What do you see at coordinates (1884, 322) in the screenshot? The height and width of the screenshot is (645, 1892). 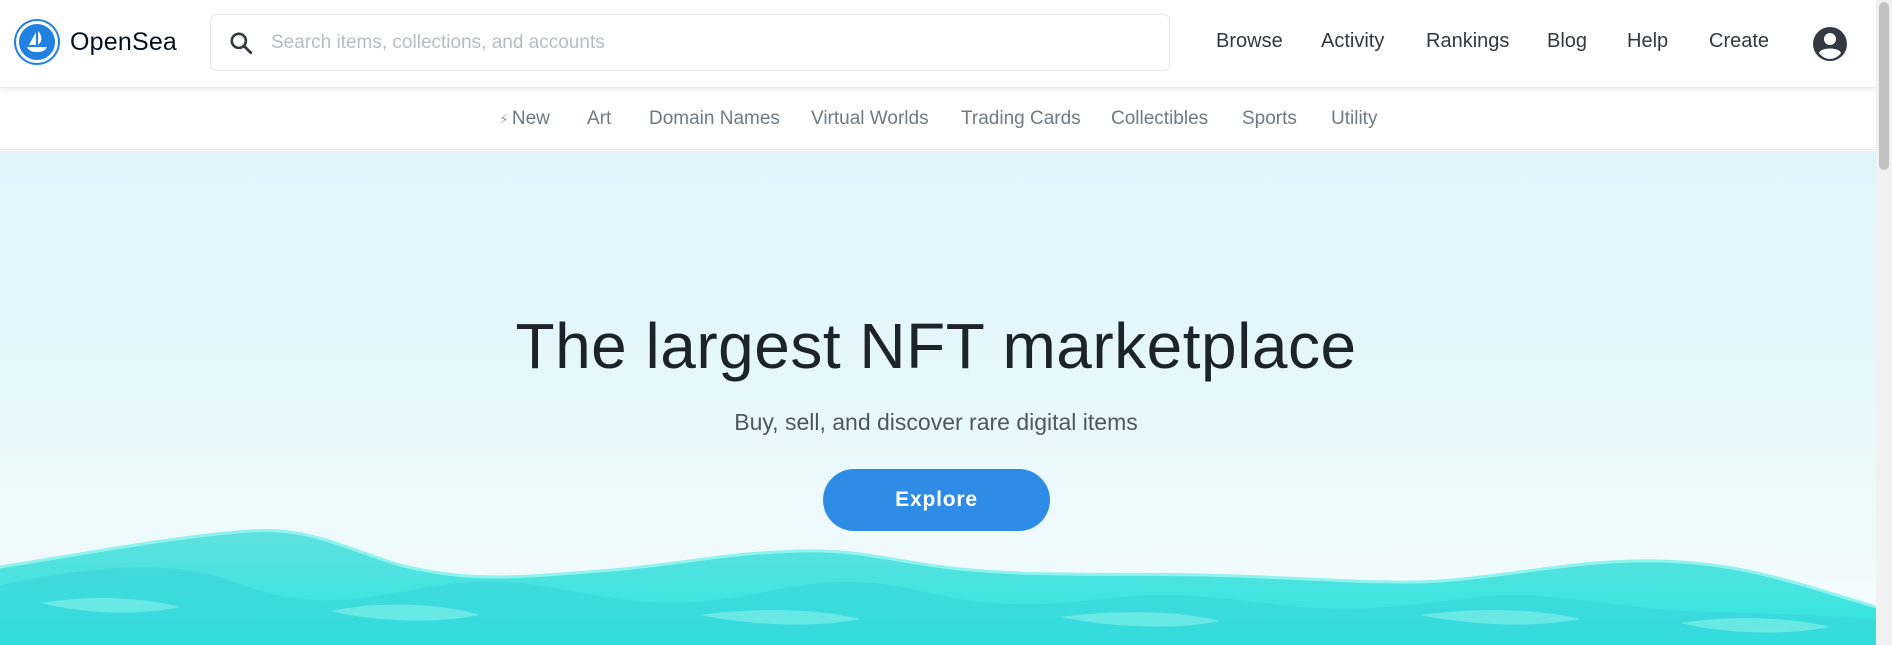 I see `page-scrollbar` at bounding box center [1884, 322].